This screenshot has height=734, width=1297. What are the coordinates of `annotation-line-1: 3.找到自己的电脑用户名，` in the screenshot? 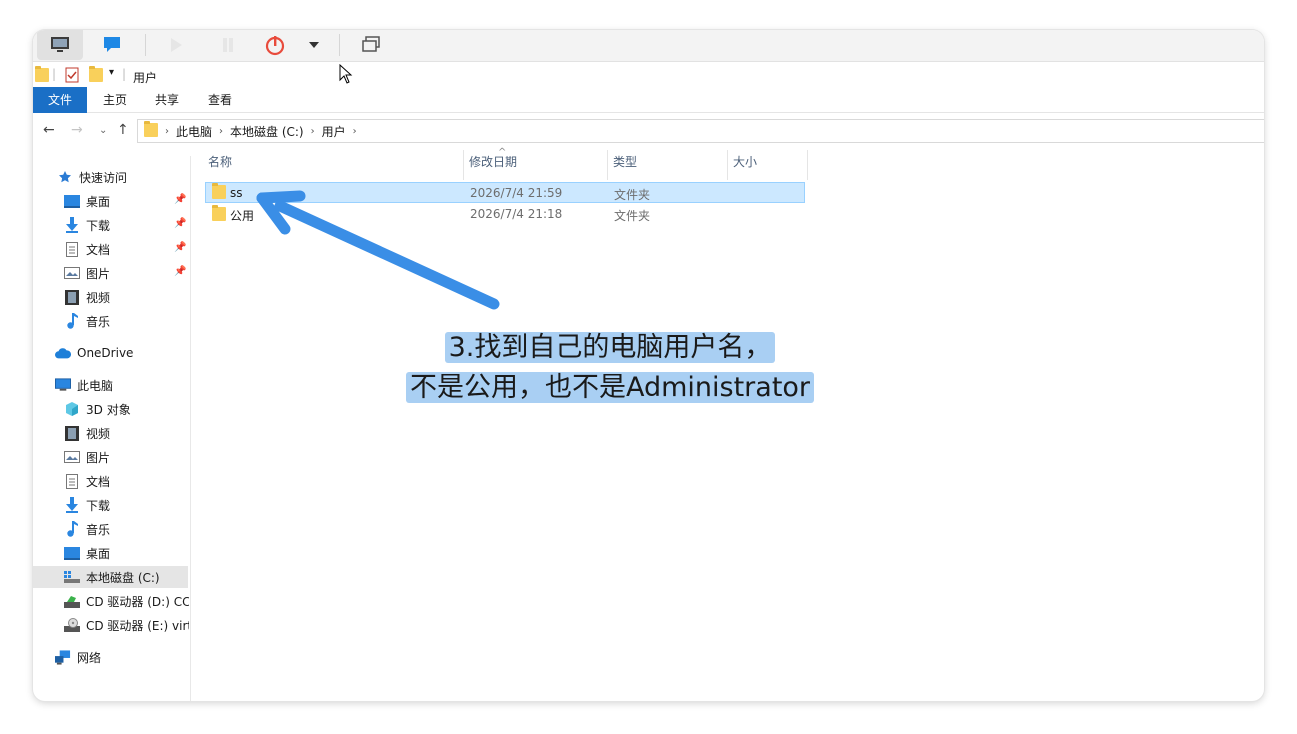 It's located at (610, 347).